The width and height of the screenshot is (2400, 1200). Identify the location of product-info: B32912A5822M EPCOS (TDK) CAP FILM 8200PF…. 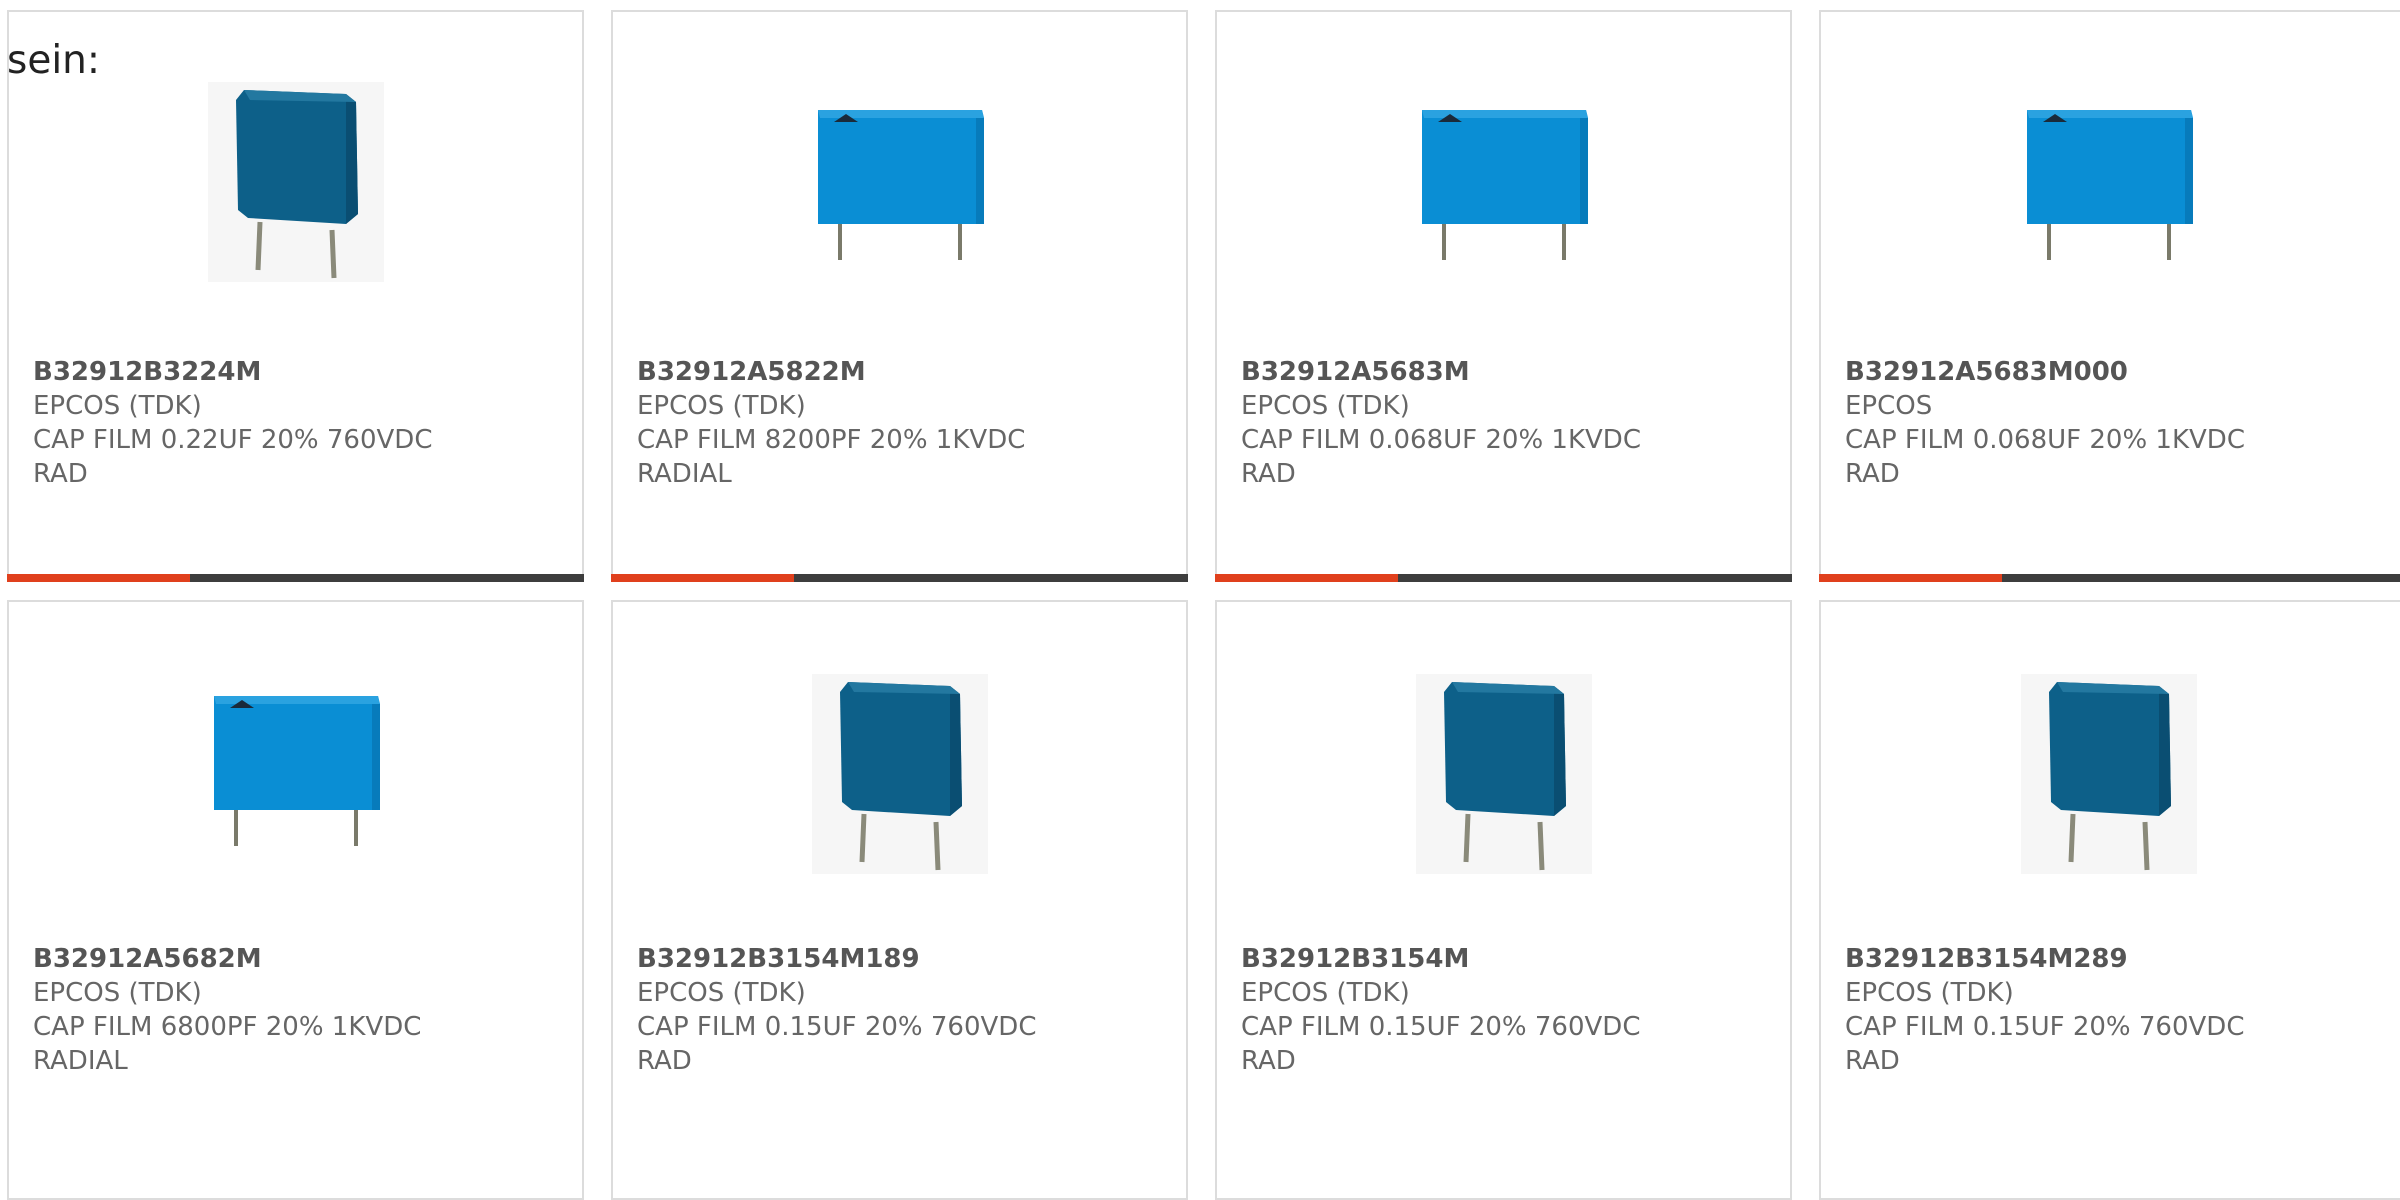
(906, 423).